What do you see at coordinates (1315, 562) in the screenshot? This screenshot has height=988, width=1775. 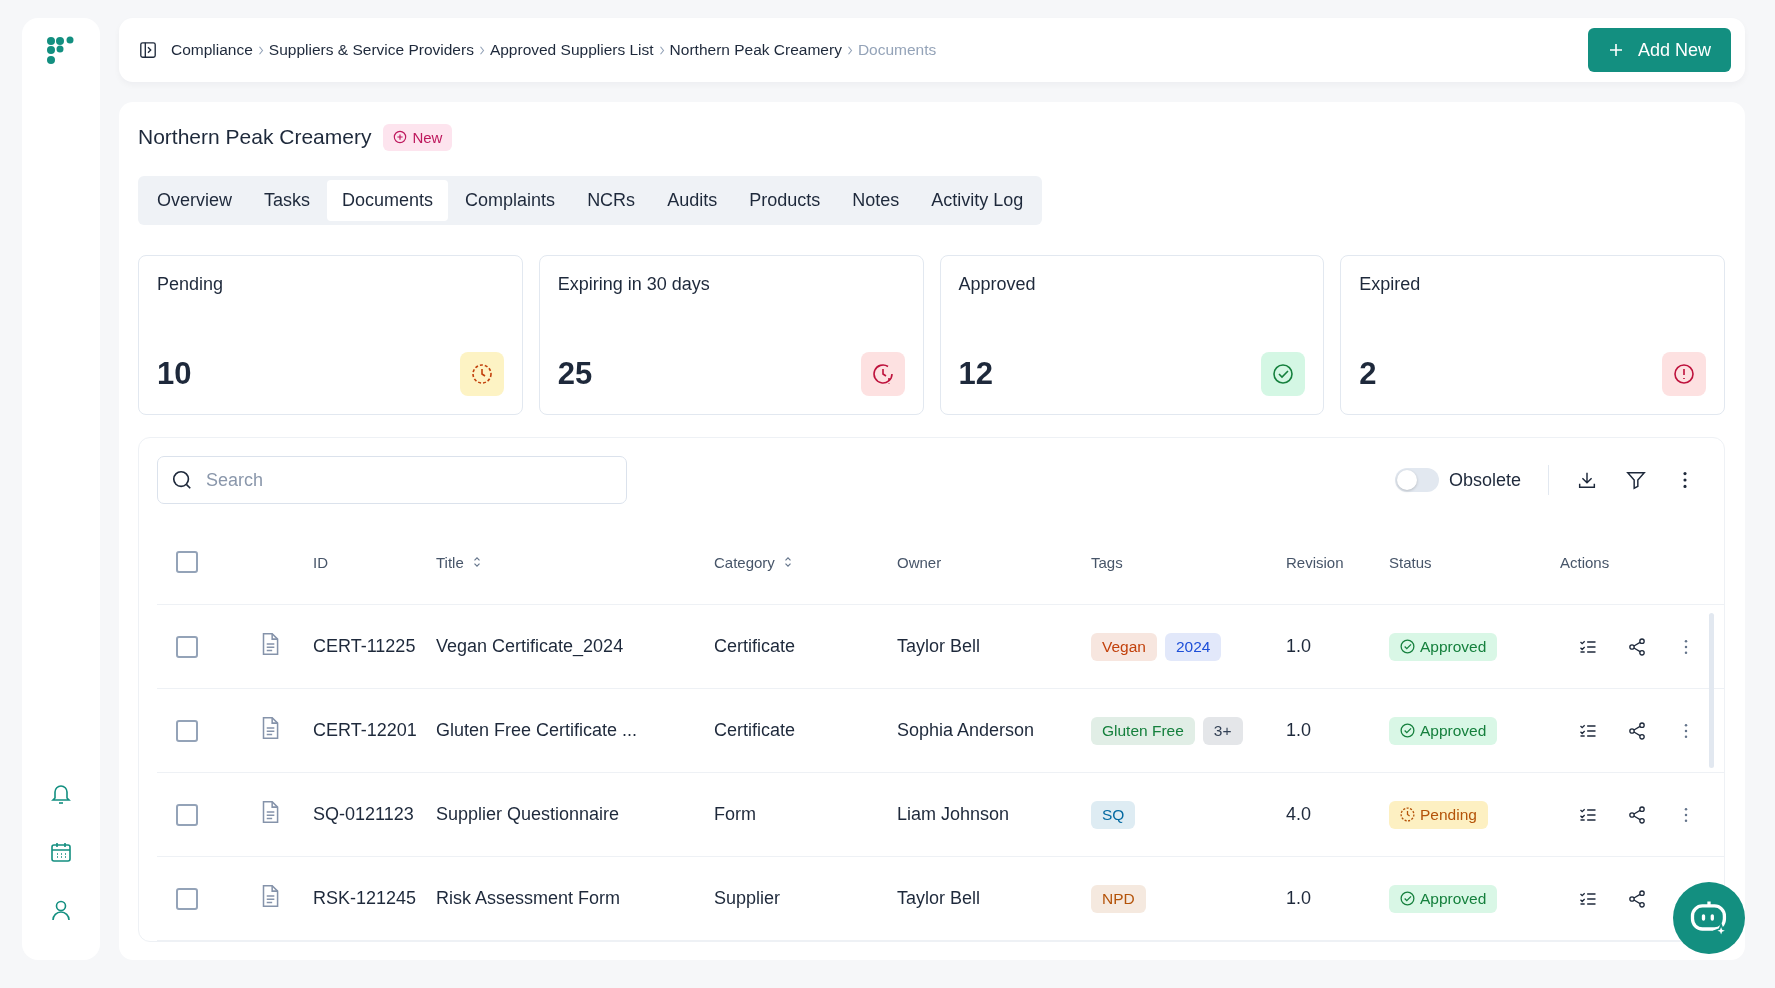 I see `column-header: Revision` at bounding box center [1315, 562].